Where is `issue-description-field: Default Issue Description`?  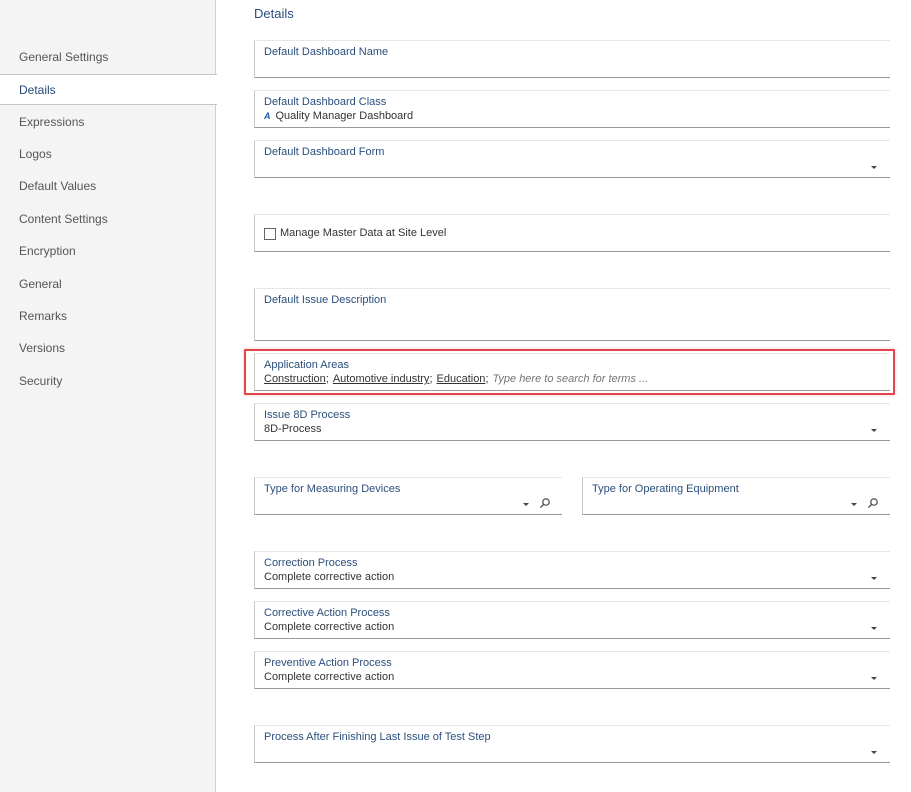
issue-description-field: Default Issue Description is located at coordinates (572, 314).